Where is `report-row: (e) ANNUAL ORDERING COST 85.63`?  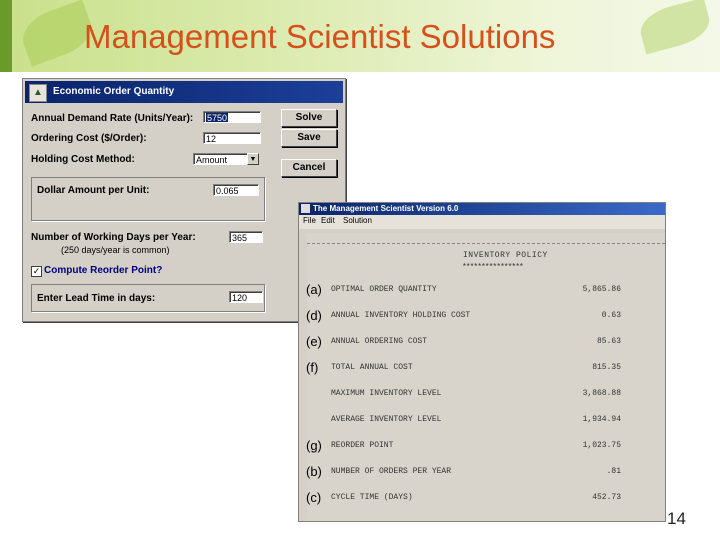 report-row: (e) ANNUAL ORDERING COST 85.63 is located at coordinates (485, 342).